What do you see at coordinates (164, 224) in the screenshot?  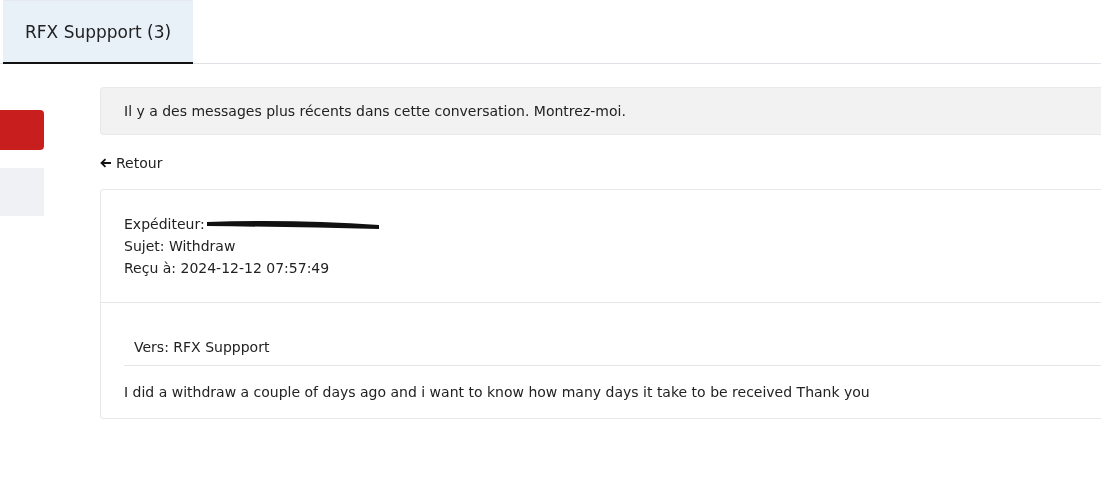 I see `sender-label: Expéditeur:` at bounding box center [164, 224].